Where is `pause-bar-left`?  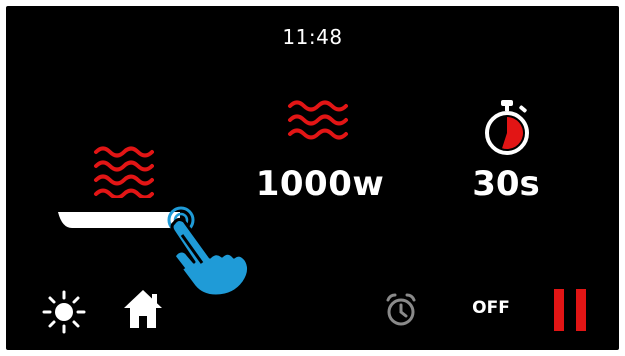 pause-bar-left is located at coordinates (559, 310).